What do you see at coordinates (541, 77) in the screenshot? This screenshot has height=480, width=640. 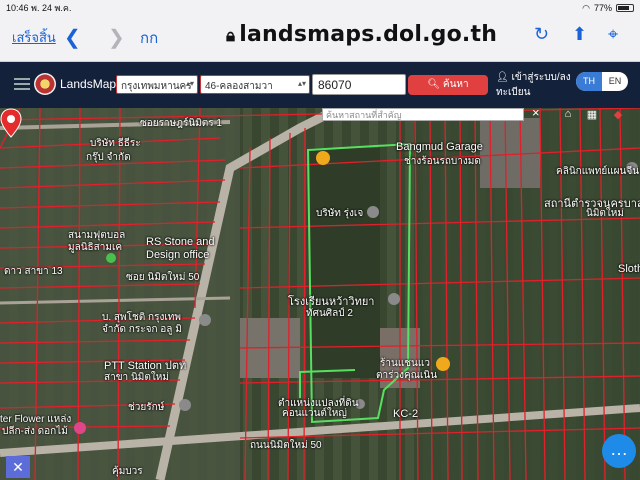 I see `login-label-line1: เข้าสู่ระบบ/ลง` at bounding box center [541, 77].